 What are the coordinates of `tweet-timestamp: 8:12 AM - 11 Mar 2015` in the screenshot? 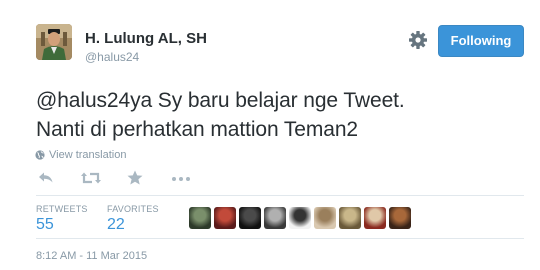 It's located at (91, 256).